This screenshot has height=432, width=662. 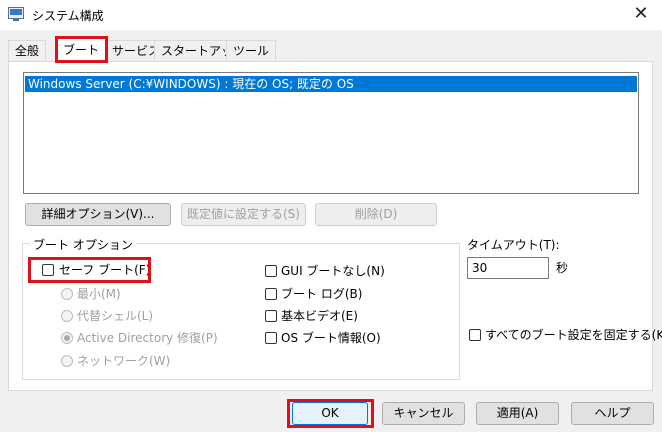 What do you see at coordinates (517, 413) in the screenshot?
I see `apply-button: 適用(A)` at bounding box center [517, 413].